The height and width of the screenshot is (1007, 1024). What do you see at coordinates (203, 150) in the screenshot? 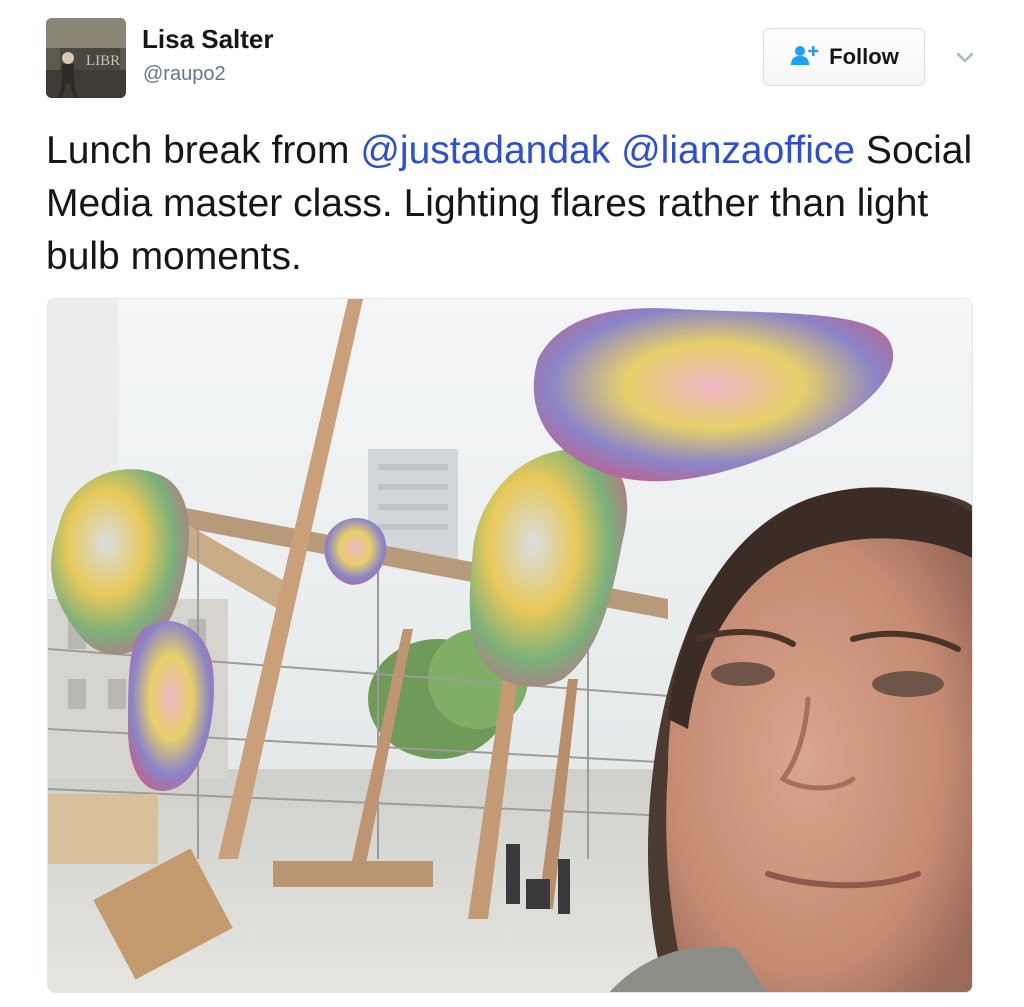
I see `tweet-text-prefix: Lunch break from` at bounding box center [203, 150].